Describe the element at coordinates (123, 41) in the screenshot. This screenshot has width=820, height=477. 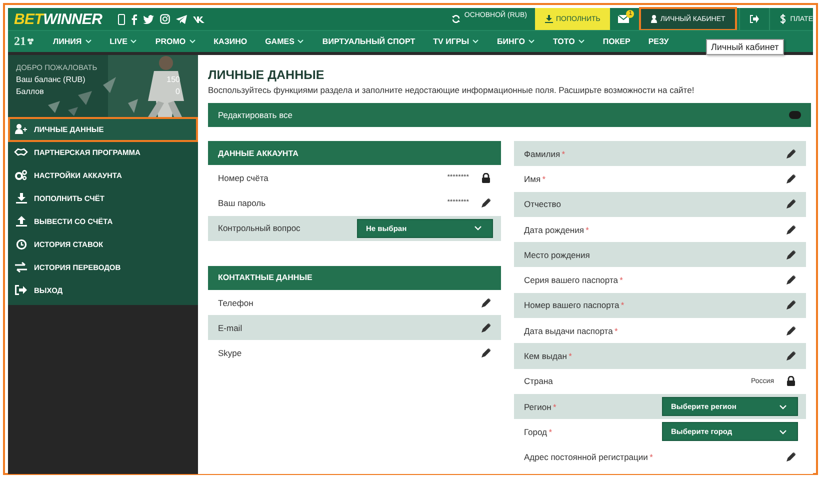
I see `nav-link: LIVE` at that location.